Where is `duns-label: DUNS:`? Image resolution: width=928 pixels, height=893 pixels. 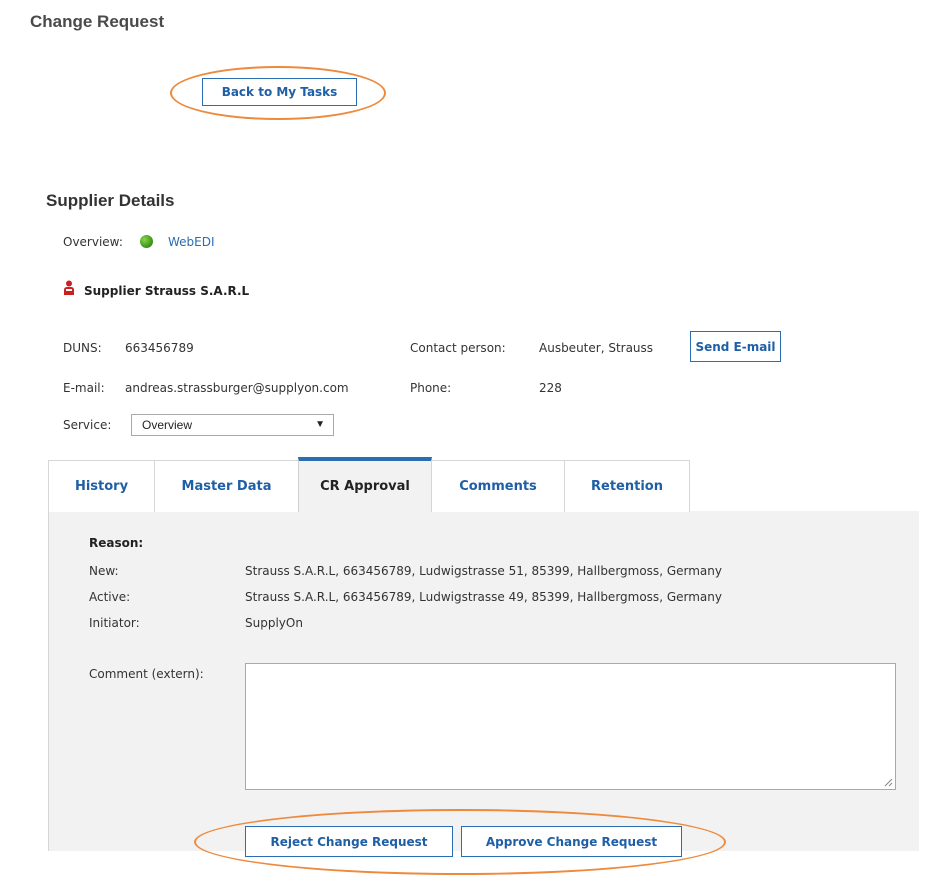 duns-label: DUNS: is located at coordinates (82, 348).